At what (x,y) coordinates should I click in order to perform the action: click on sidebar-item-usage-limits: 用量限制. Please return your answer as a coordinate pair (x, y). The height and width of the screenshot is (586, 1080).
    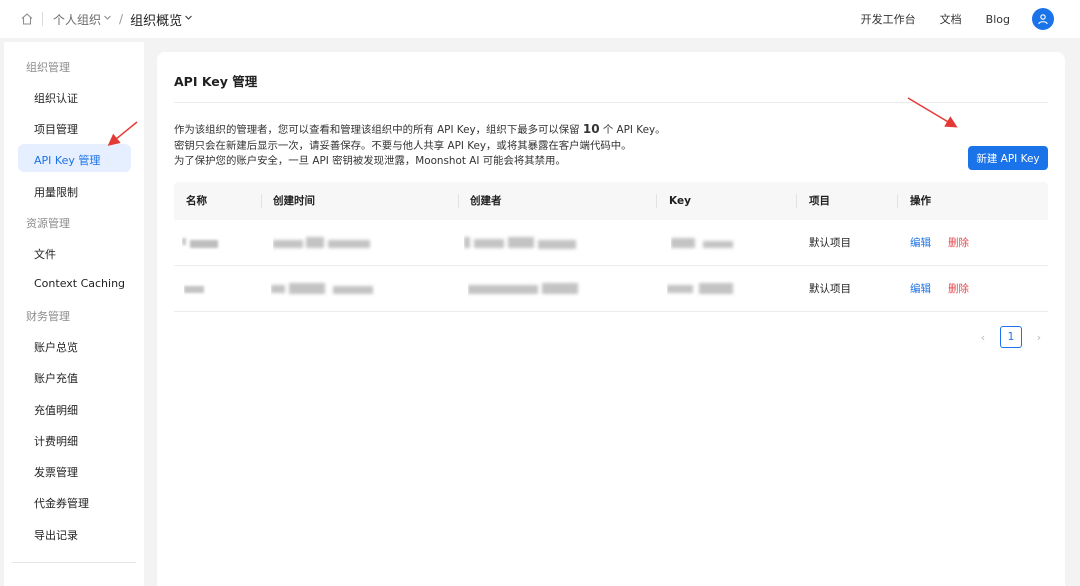
    Looking at the image, I should click on (56, 192).